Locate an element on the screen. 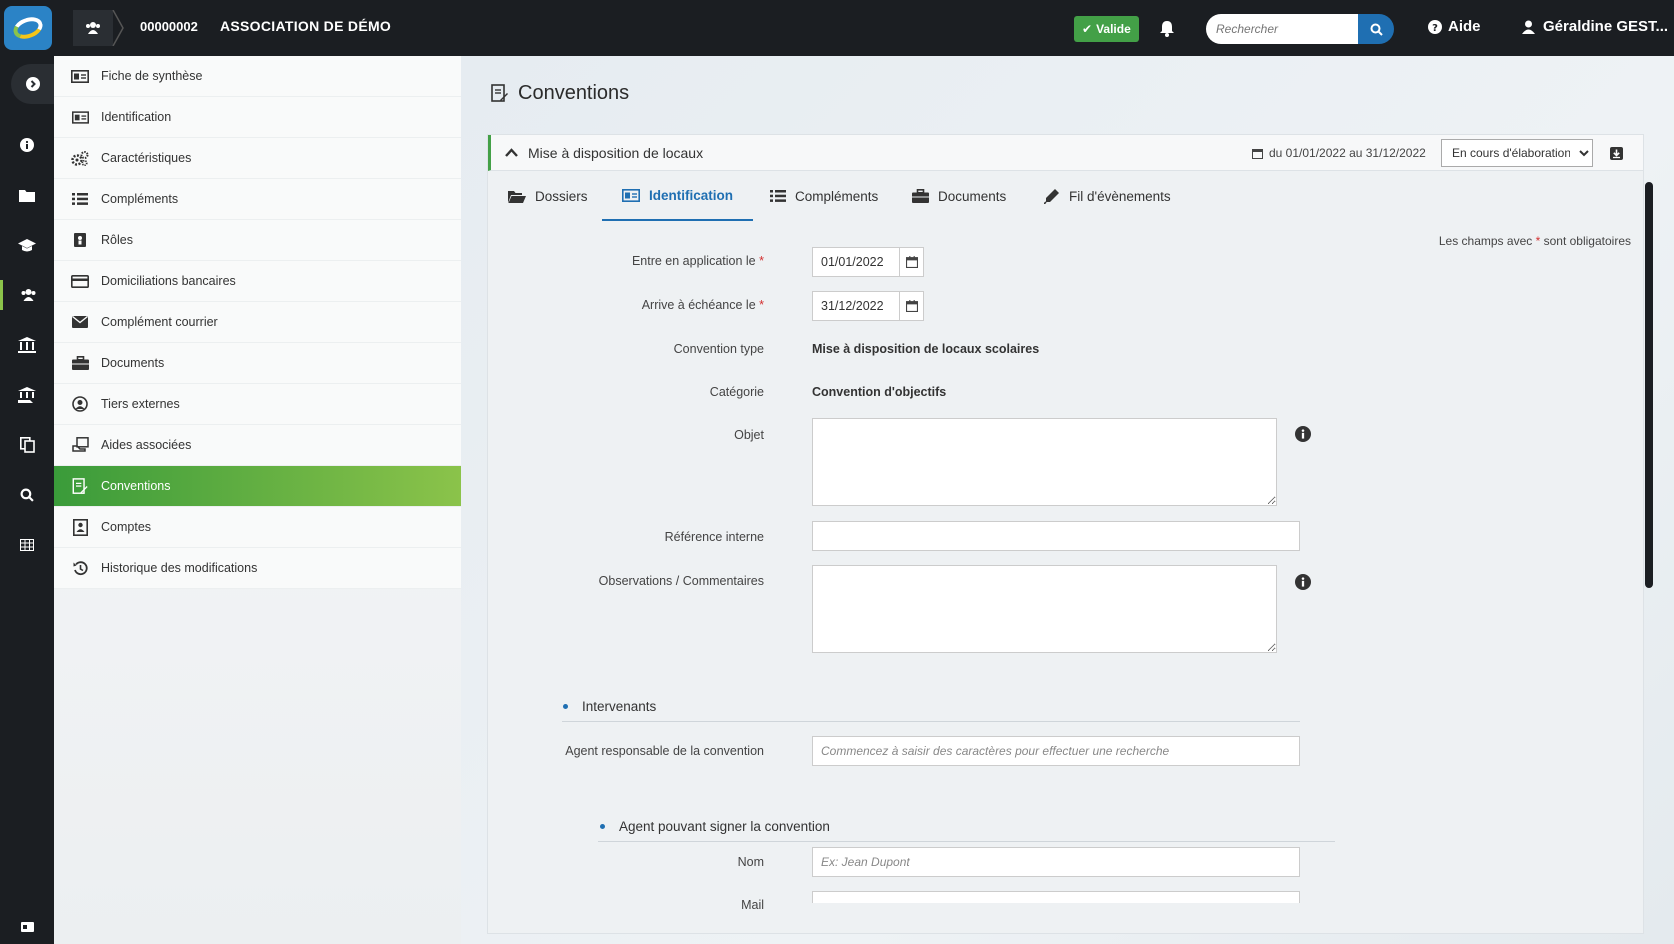  app-logo is located at coordinates (28, 28).